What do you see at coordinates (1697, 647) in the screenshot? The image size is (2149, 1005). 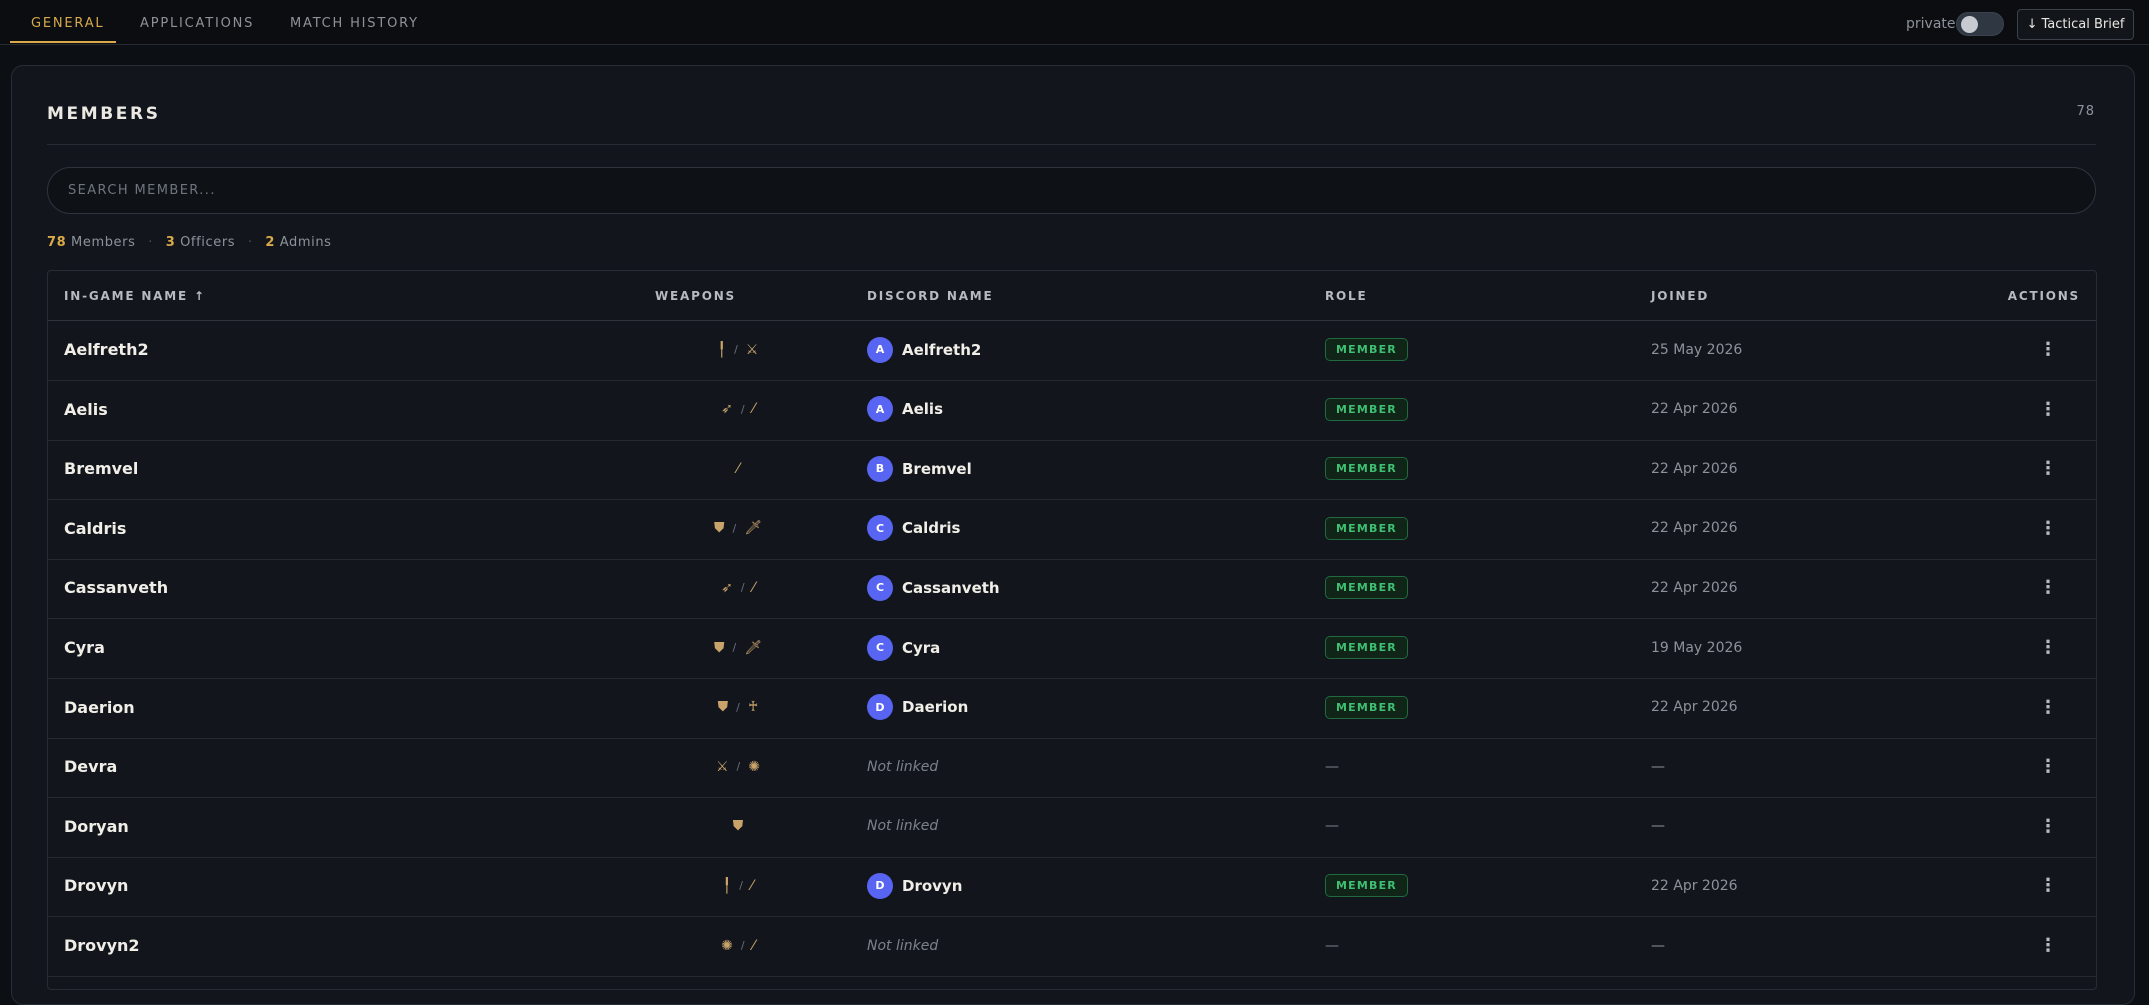 I see `joined-date: 19 May 2026` at bounding box center [1697, 647].